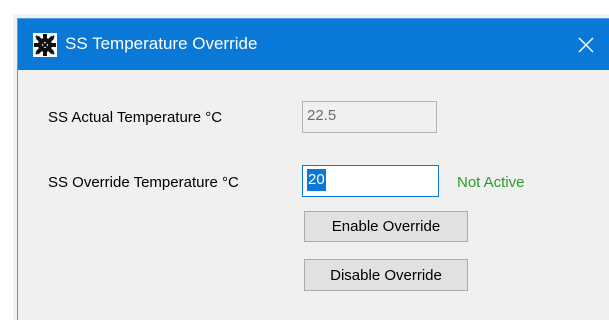 Image resolution: width=609 pixels, height=320 pixels. I want to click on override-temperature-value: 20, so click(316, 180).